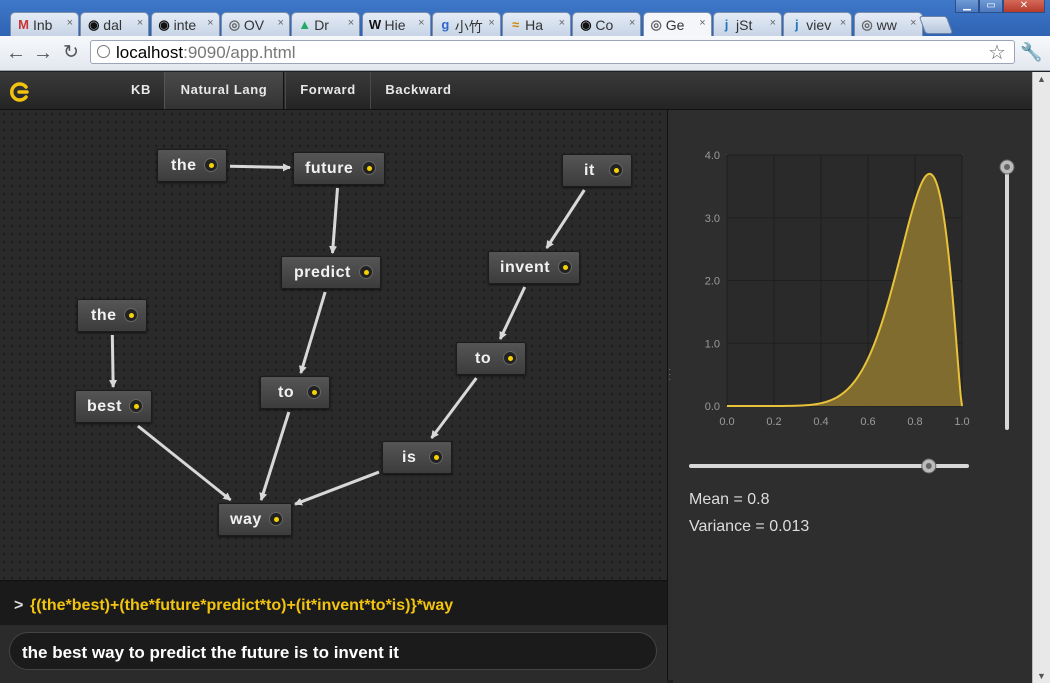 This screenshot has width=1050, height=683. Describe the element at coordinates (677, 24) in the screenshot. I see `browser-tab: ◎ Ge ×` at that location.